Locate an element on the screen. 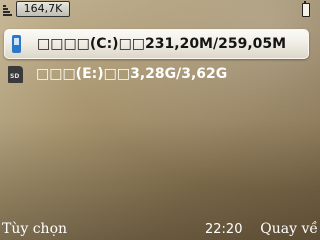 This screenshot has width=320, height=240. phone-memory-icon is located at coordinates (17, 44).